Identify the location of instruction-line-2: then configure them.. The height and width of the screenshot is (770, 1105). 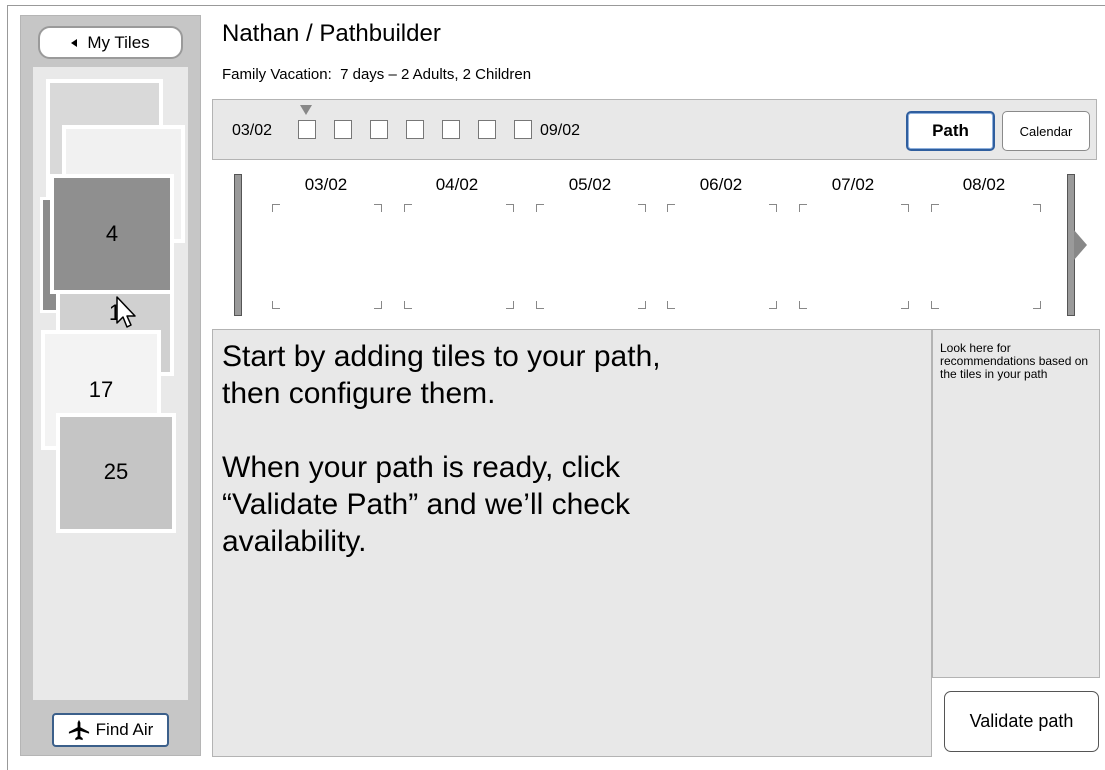
(359, 393).